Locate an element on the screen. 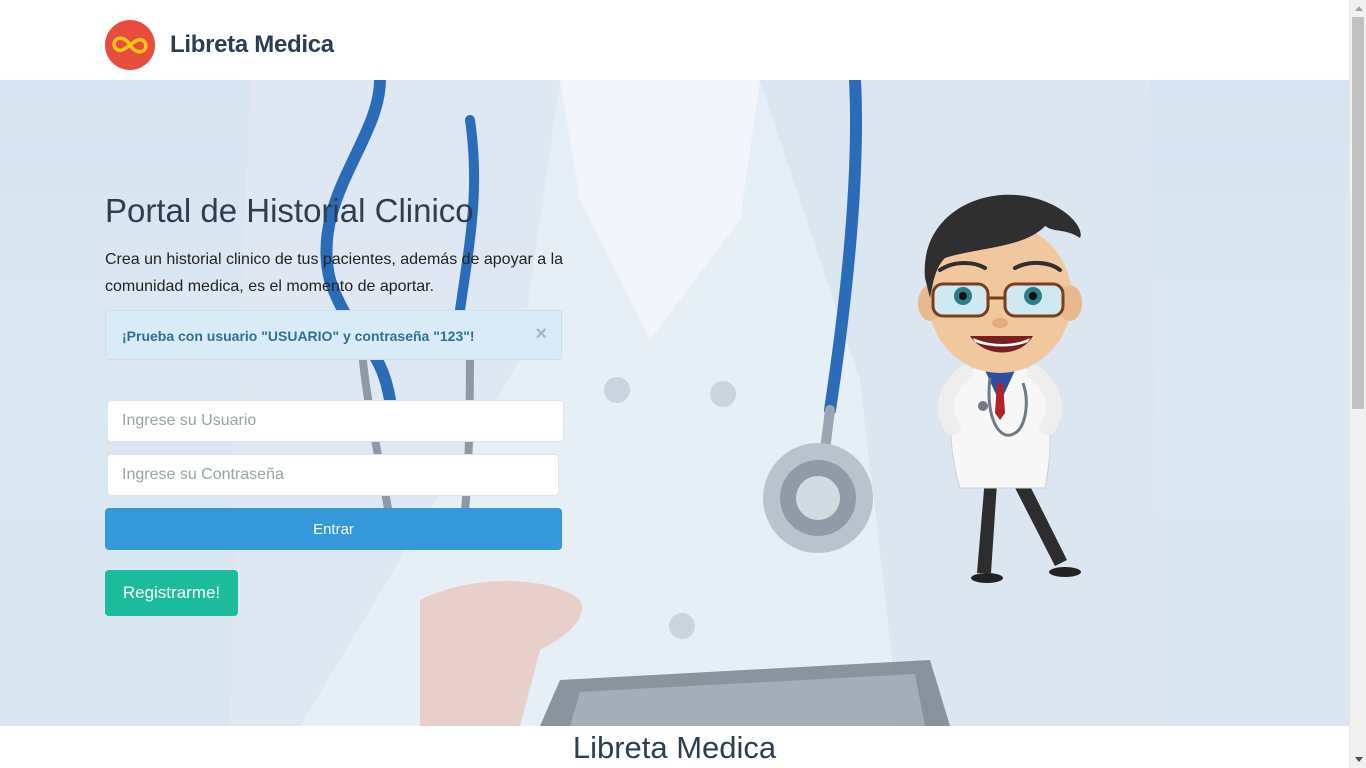 This screenshot has width=1366, height=768. footer-title: Libreta Medica is located at coordinates (674, 747).